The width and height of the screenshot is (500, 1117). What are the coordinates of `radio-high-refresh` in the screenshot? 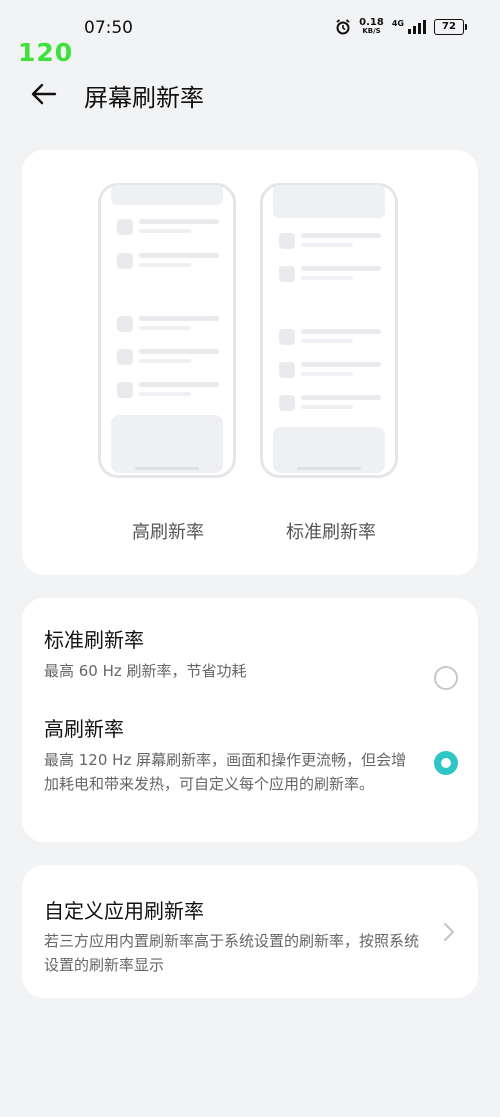 It's located at (446, 763).